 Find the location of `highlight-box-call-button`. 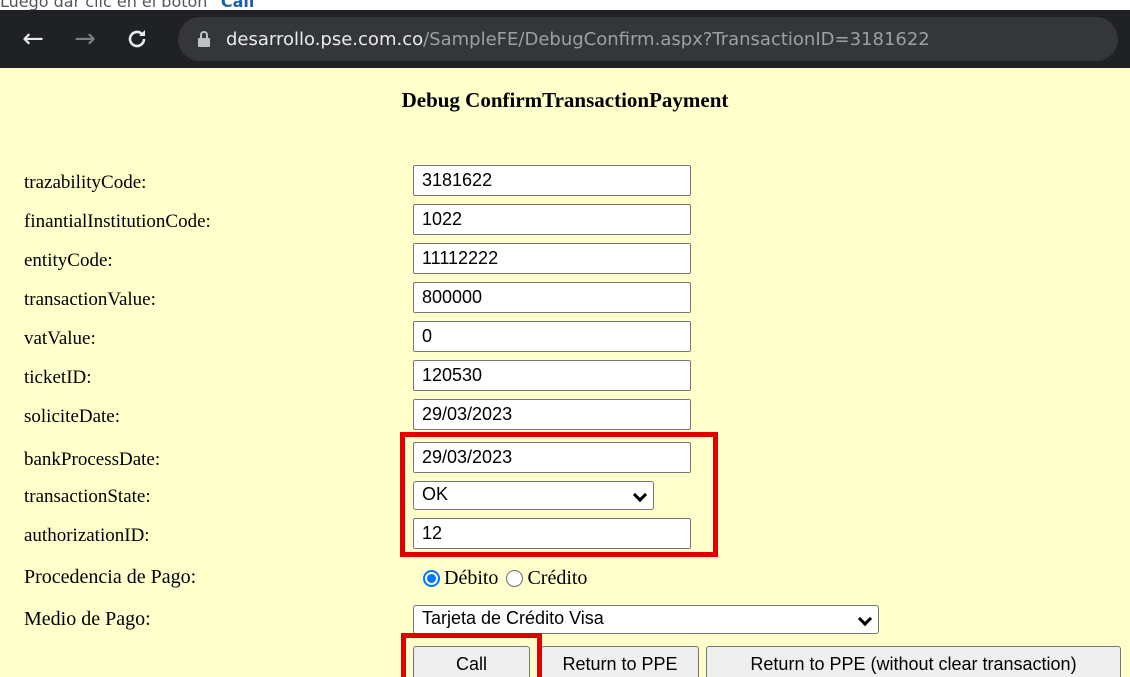

highlight-box-call-button is located at coordinates (471, 655).